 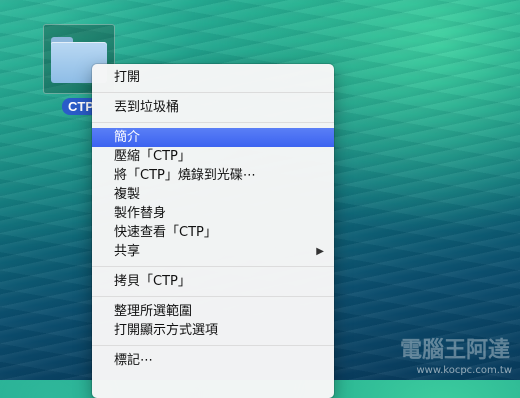 I want to click on menu-item-make-alias: 製作替身, so click(x=213, y=213).